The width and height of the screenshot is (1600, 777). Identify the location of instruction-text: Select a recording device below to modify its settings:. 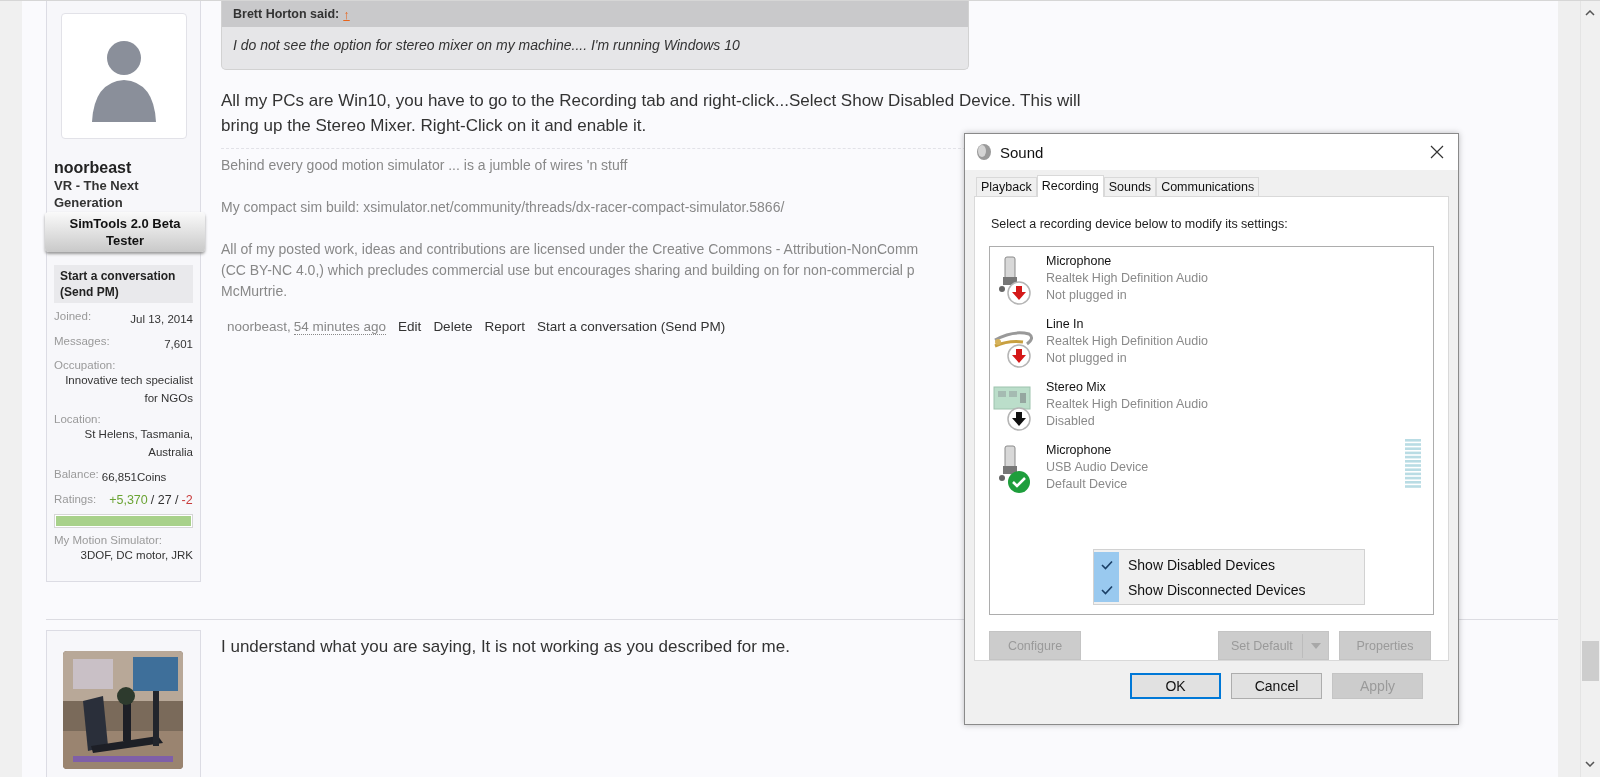
(1140, 224).